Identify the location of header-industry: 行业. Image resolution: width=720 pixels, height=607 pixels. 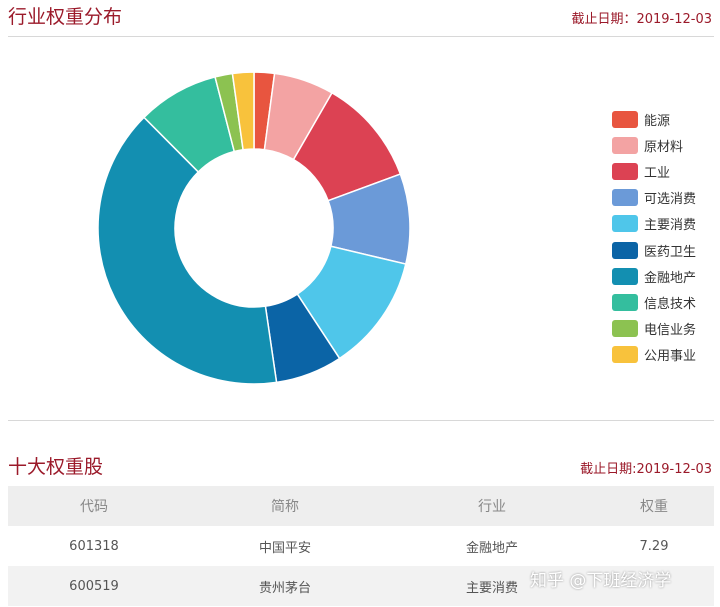
(492, 507).